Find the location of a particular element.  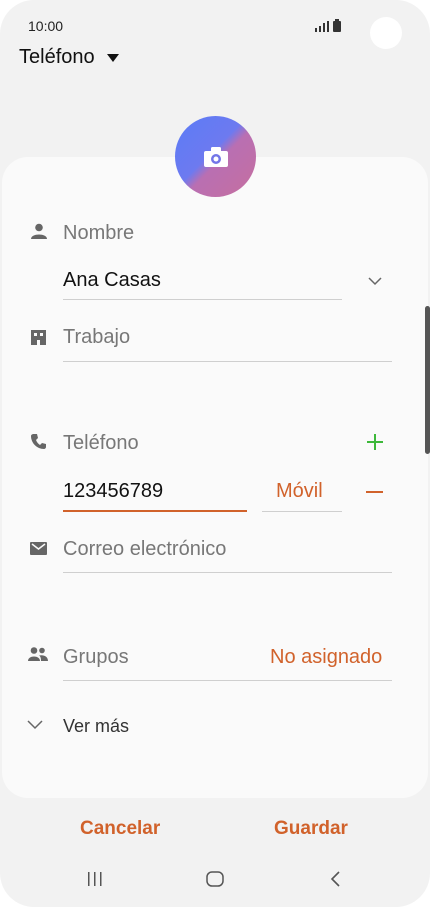

name-underline is located at coordinates (202, 299).